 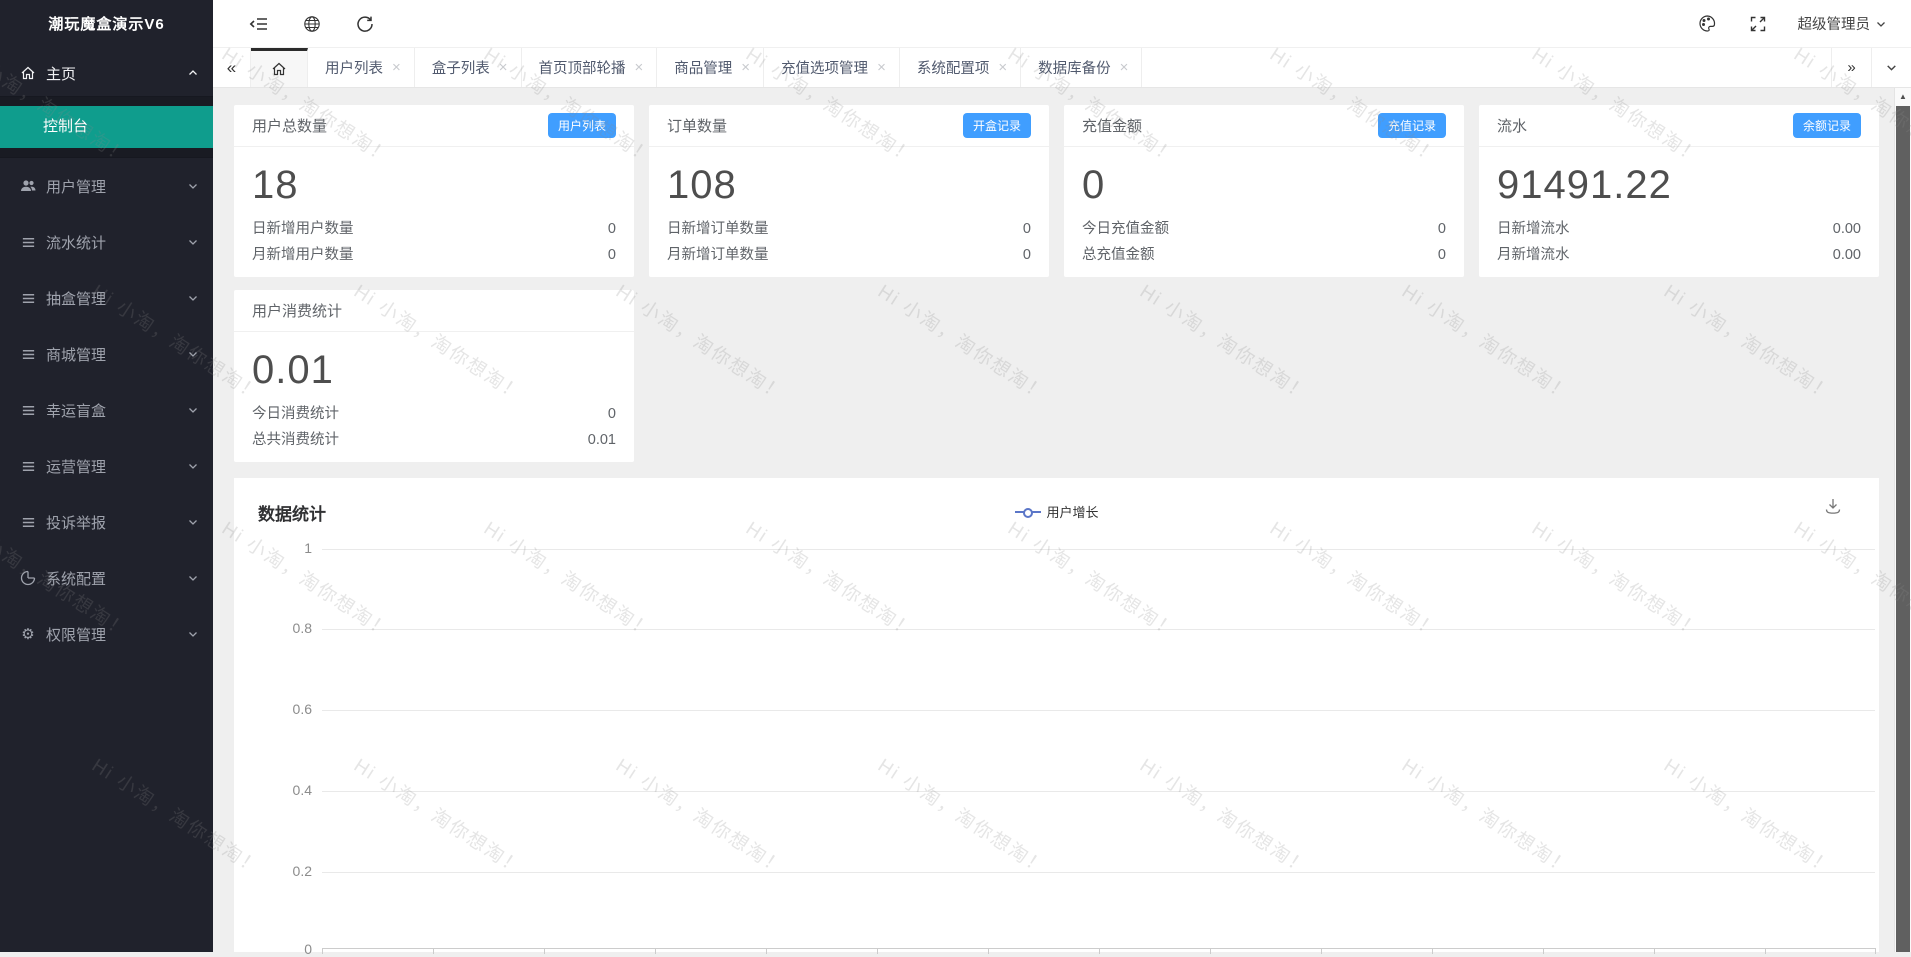 What do you see at coordinates (1027, 512) in the screenshot?
I see `legend-line-marker-icon` at bounding box center [1027, 512].